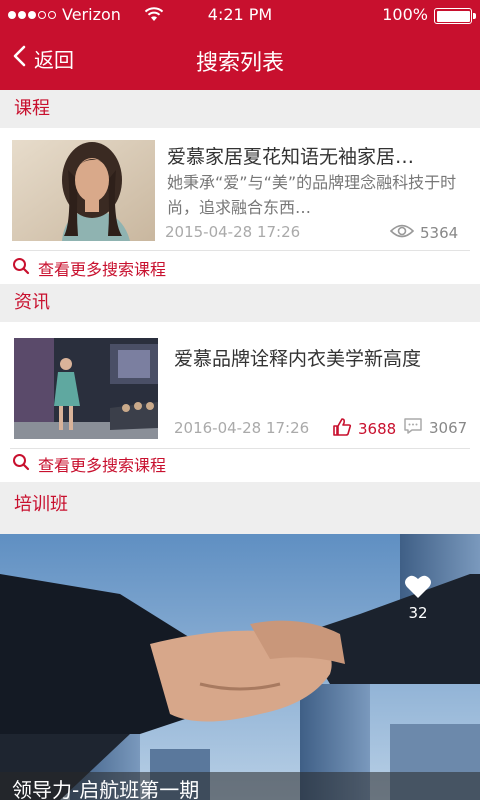  Describe the element at coordinates (239, 63) in the screenshot. I see `page-title: 搜索列表` at that location.